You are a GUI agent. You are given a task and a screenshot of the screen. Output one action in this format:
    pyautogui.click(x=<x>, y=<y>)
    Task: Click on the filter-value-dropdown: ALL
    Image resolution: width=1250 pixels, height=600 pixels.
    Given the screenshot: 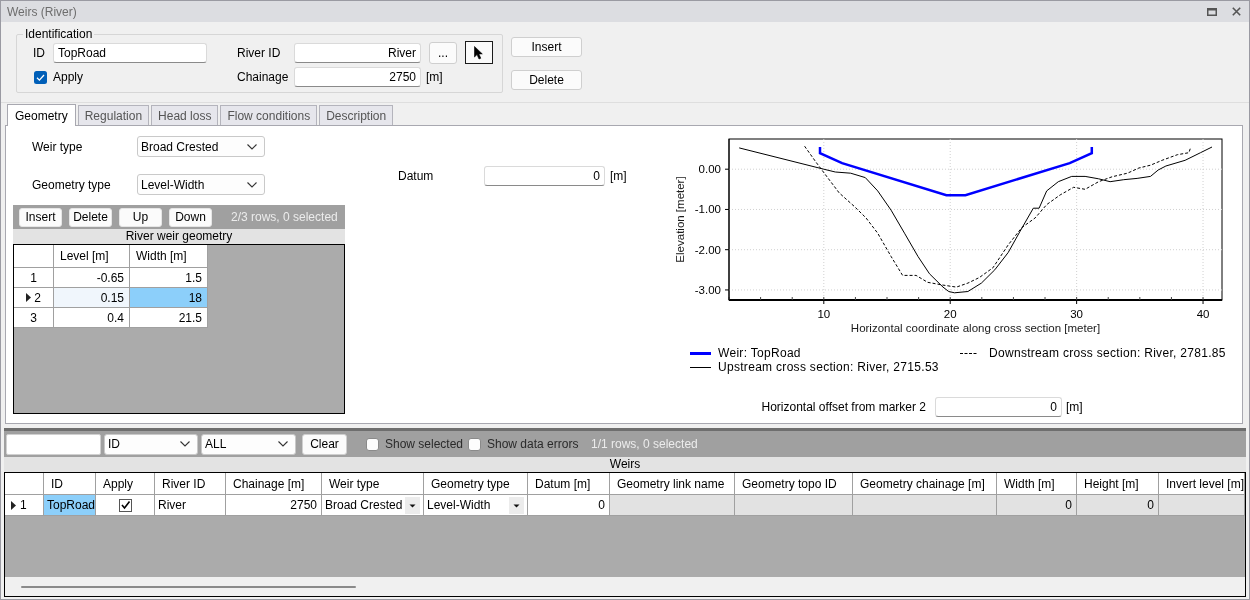 What is the action you would take?
    pyautogui.click(x=248, y=444)
    